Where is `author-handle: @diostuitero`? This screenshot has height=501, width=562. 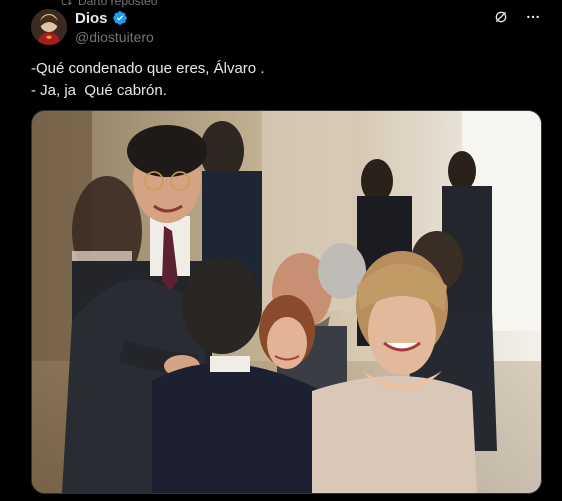 author-handle: @diostuitero is located at coordinates (114, 37).